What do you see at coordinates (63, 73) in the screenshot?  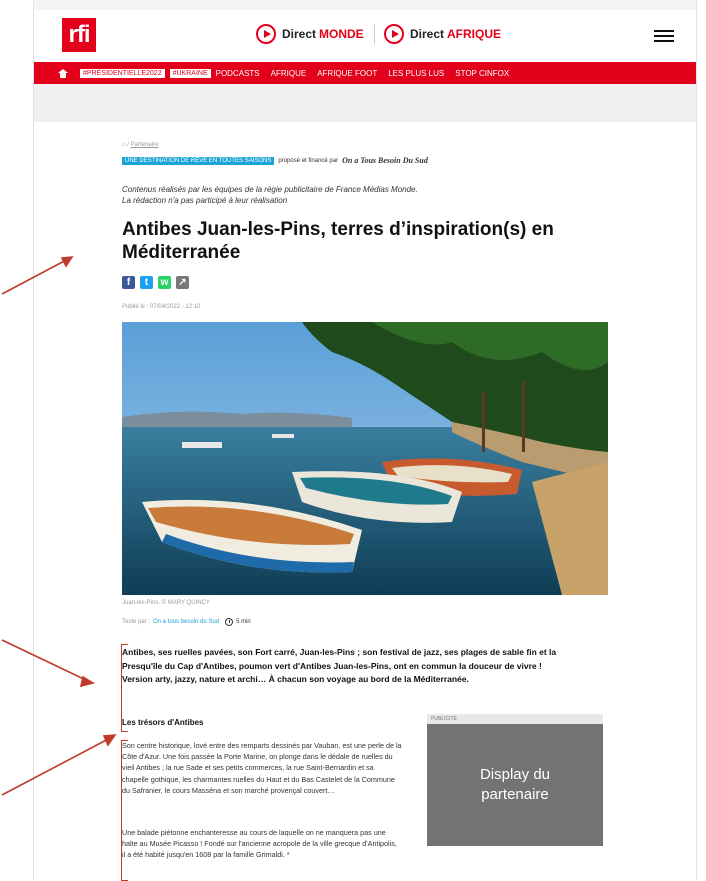 I see `home-icon` at bounding box center [63, 73].